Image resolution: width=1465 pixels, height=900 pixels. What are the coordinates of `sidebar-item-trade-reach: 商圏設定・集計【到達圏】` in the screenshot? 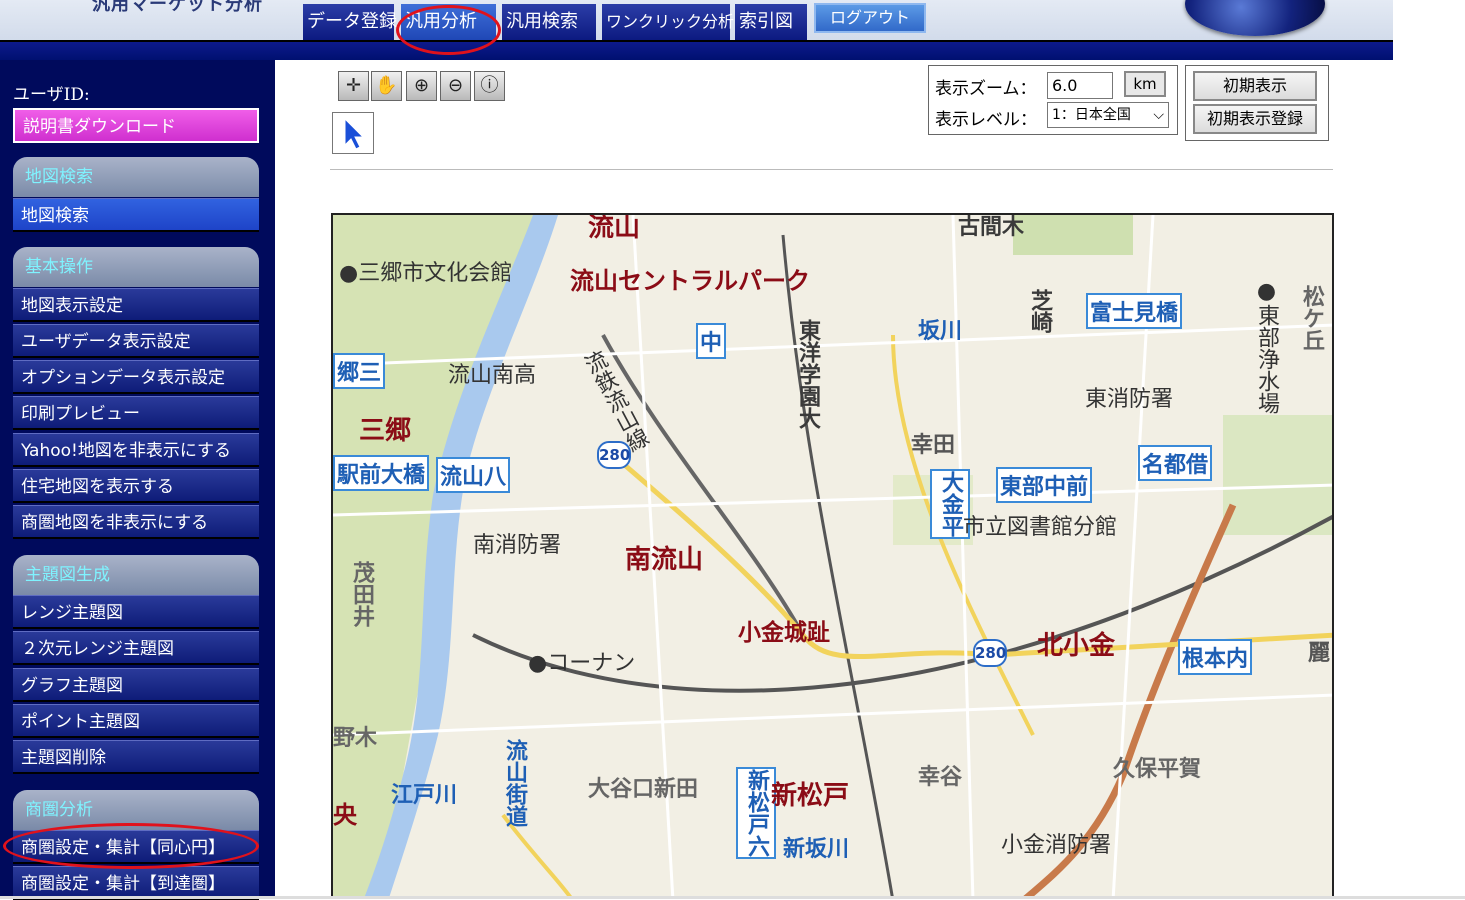 It's located at (136, 883).